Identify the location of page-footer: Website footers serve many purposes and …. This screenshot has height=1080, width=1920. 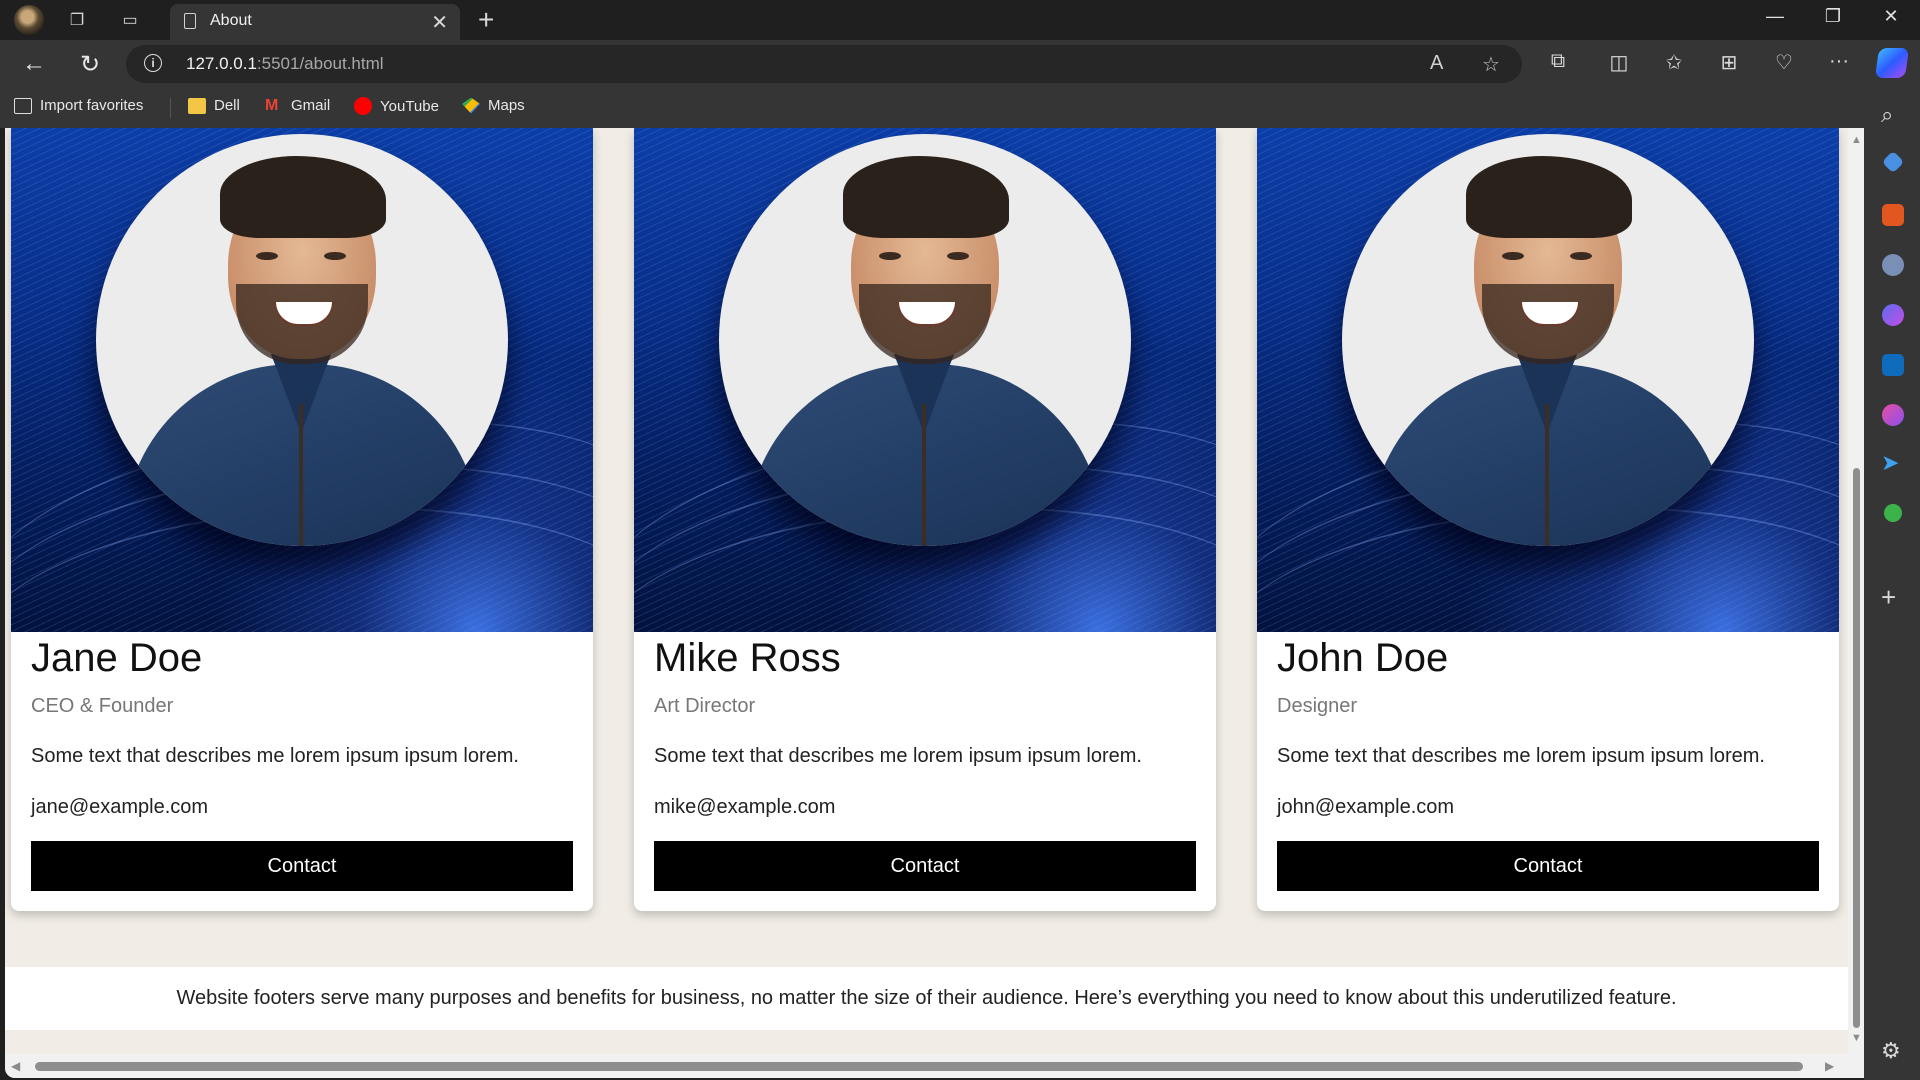
(926, 998).